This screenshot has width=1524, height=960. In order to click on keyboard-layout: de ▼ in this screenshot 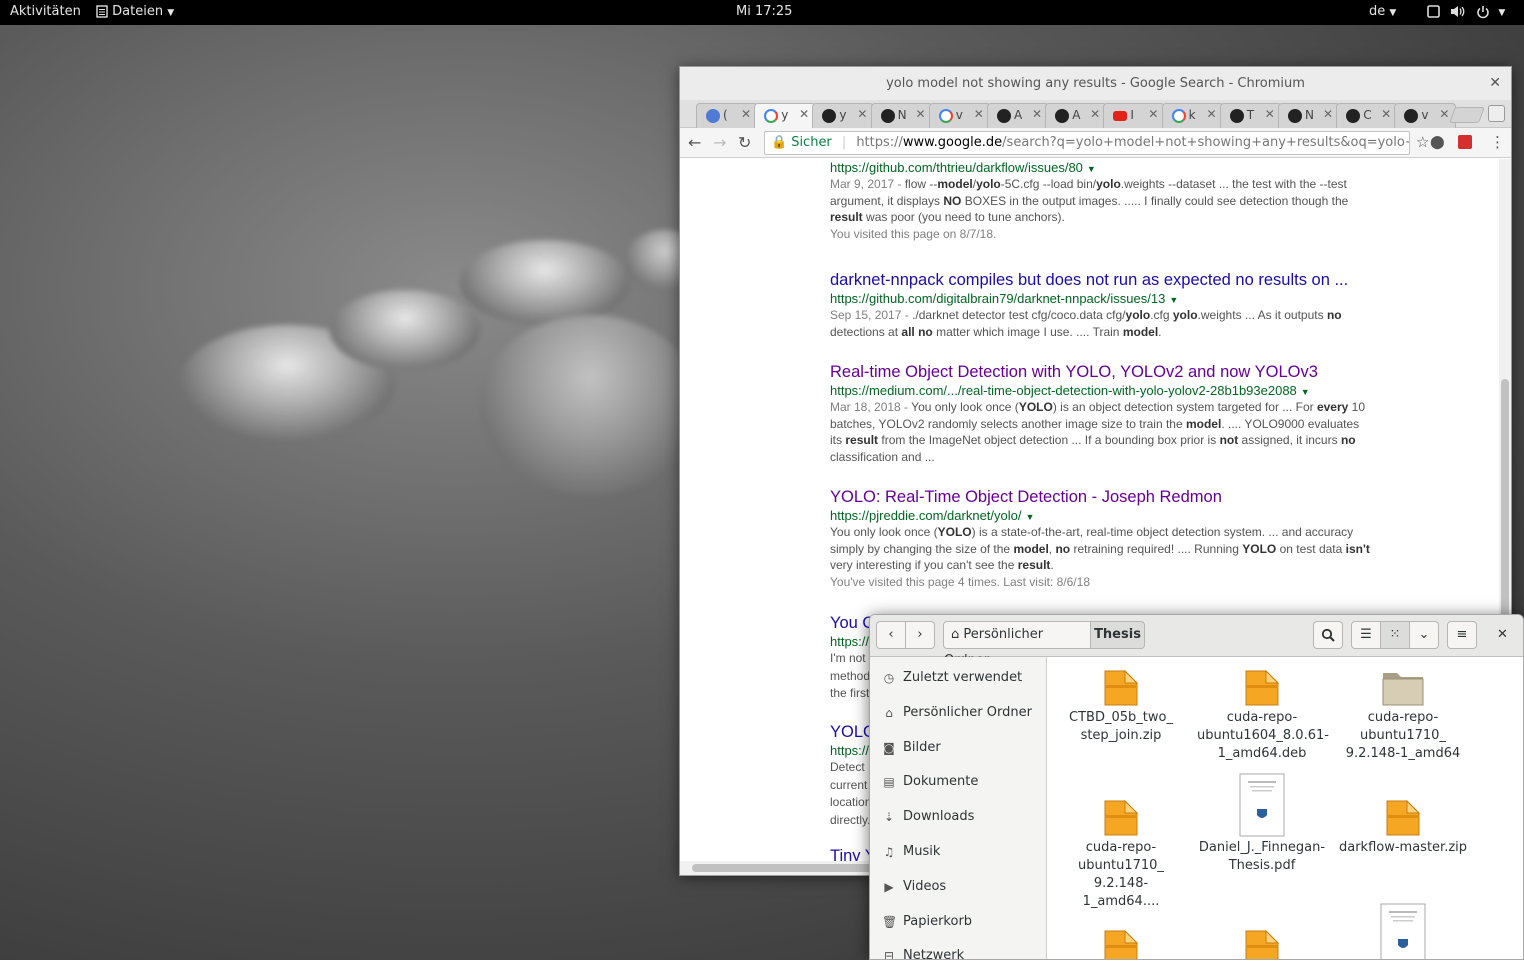, I will do `click(1382, 11)`.